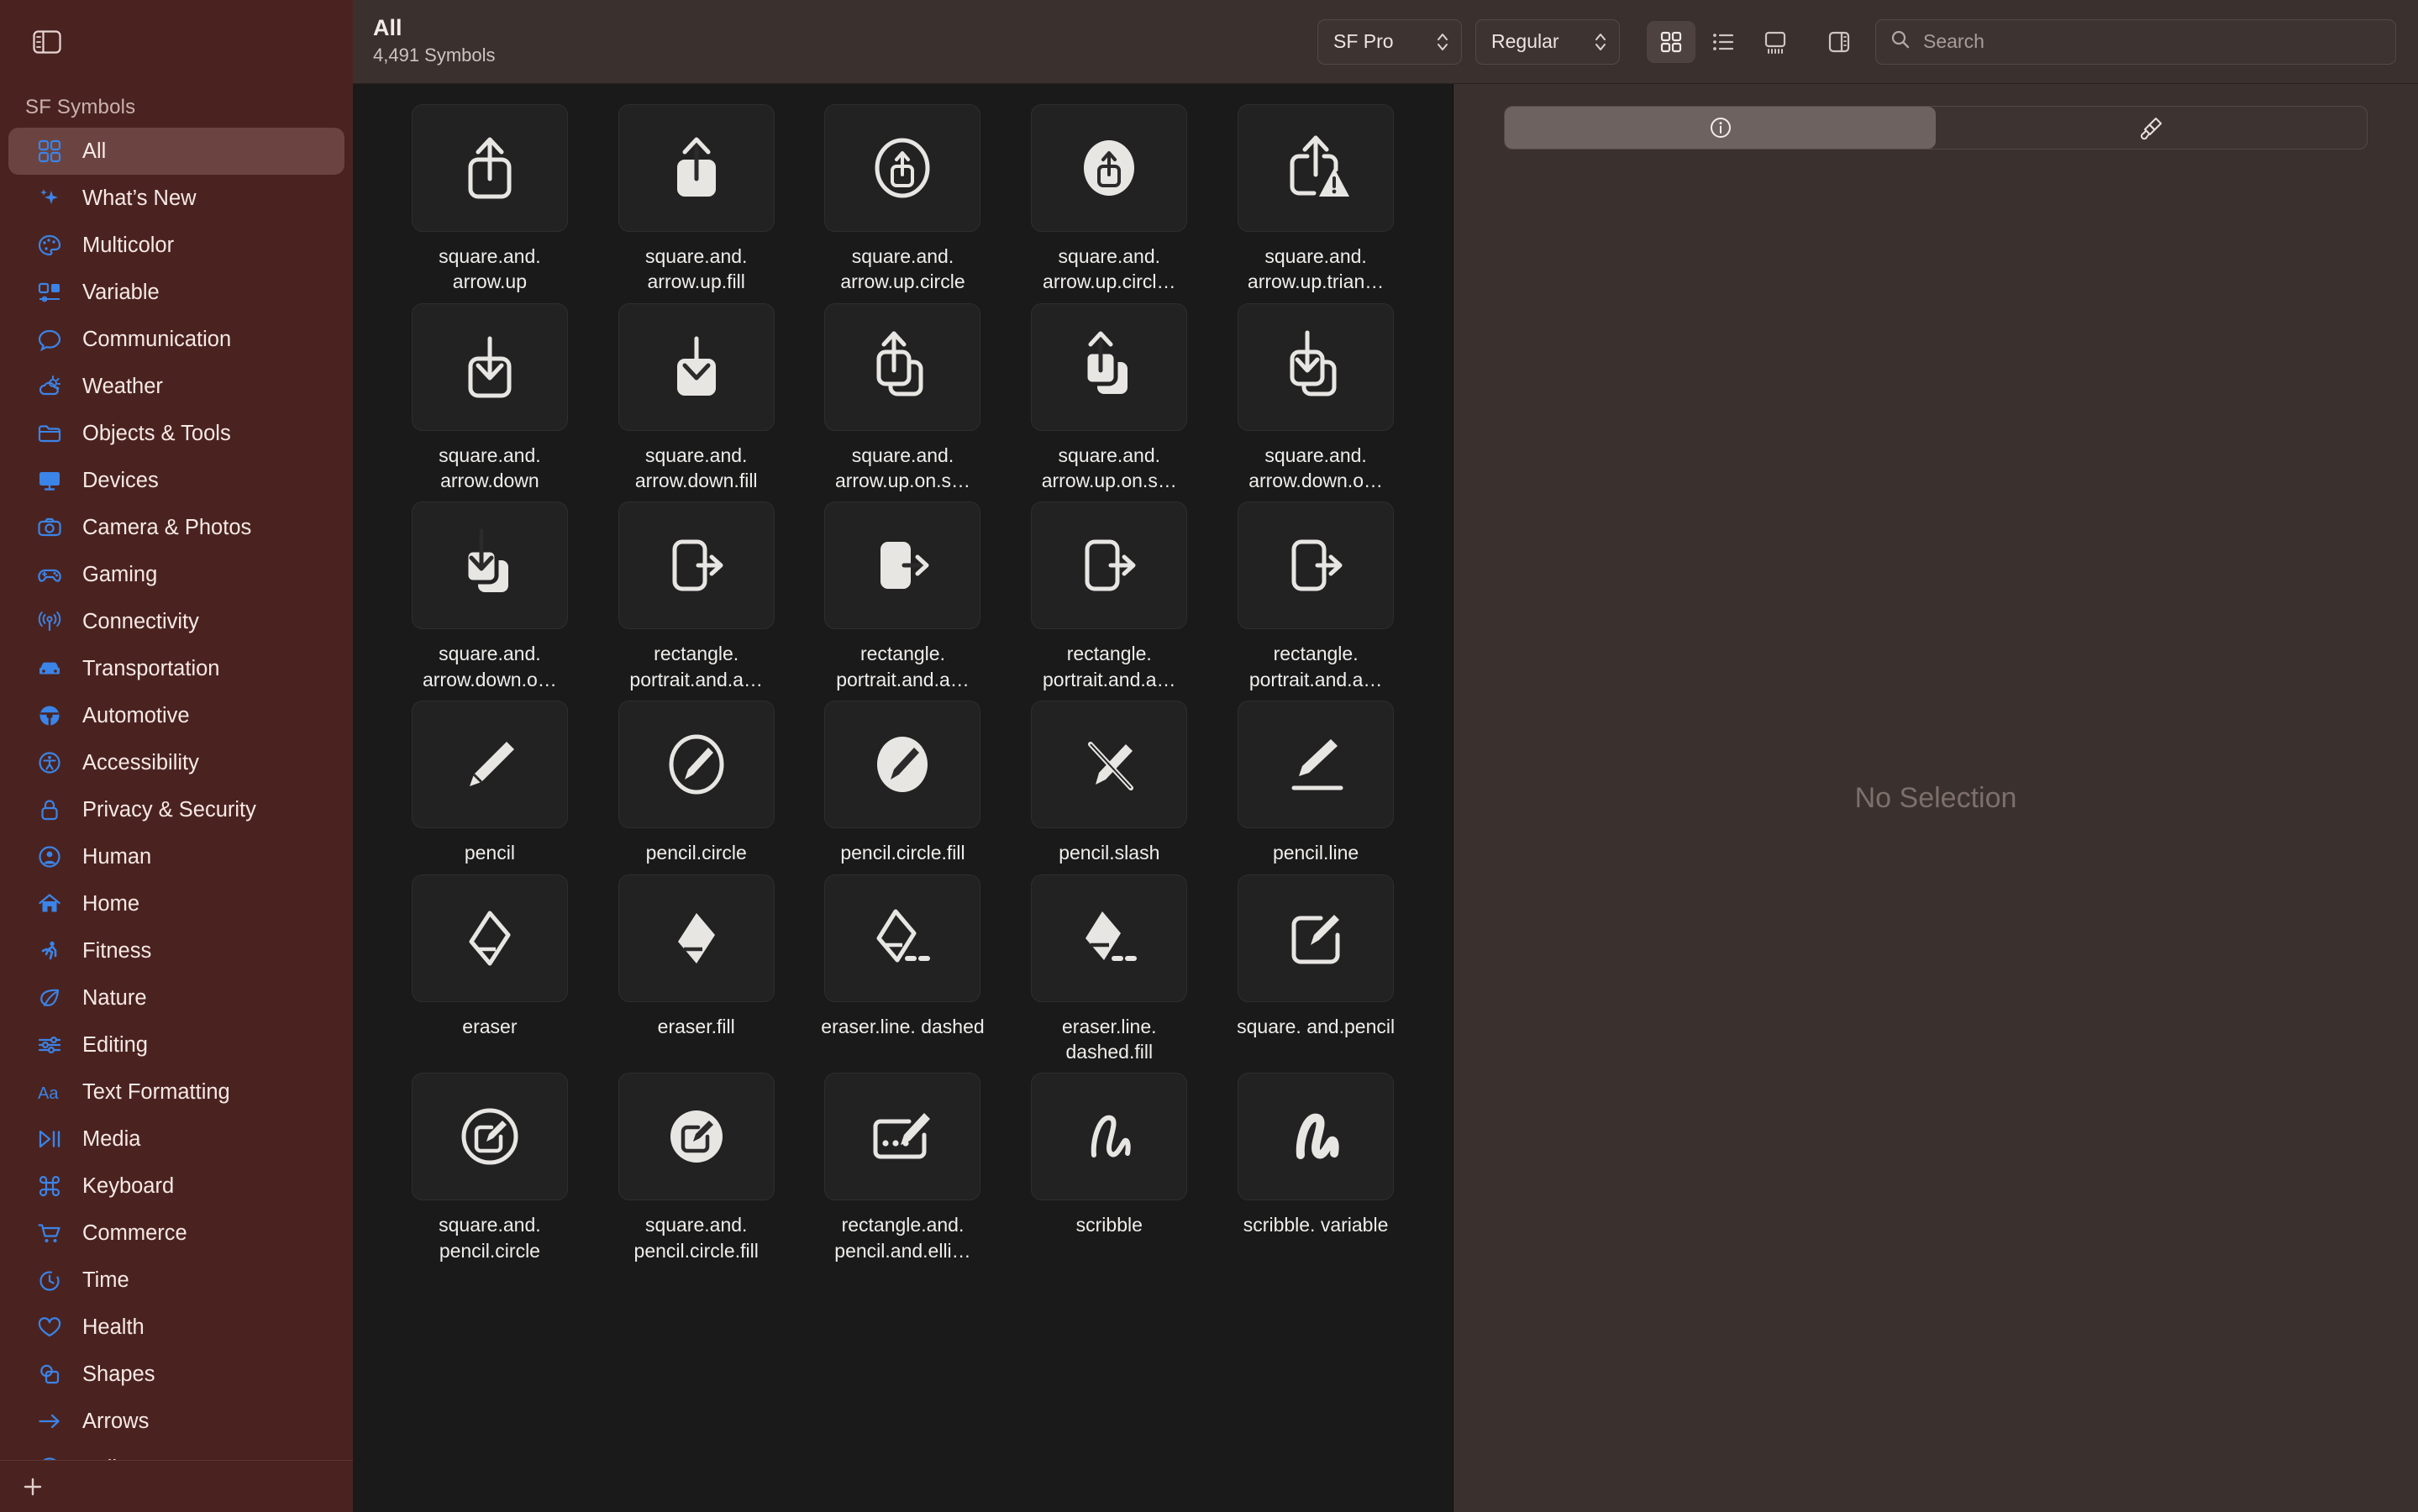 The image size is (2418, 1512). I want to click on symbol-cell: square. and.pencil, so click(1315, 974).